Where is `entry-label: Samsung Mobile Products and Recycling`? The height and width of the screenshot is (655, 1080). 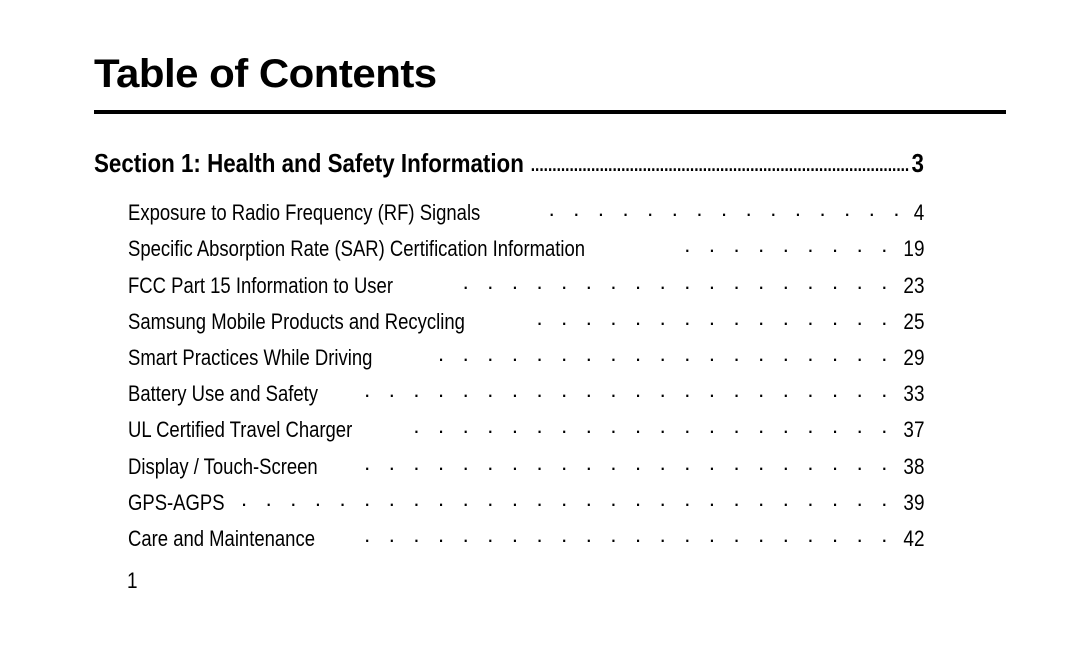
entry-label: Samsung Mobile Products and Recycling is located at coordinates (296, 321).